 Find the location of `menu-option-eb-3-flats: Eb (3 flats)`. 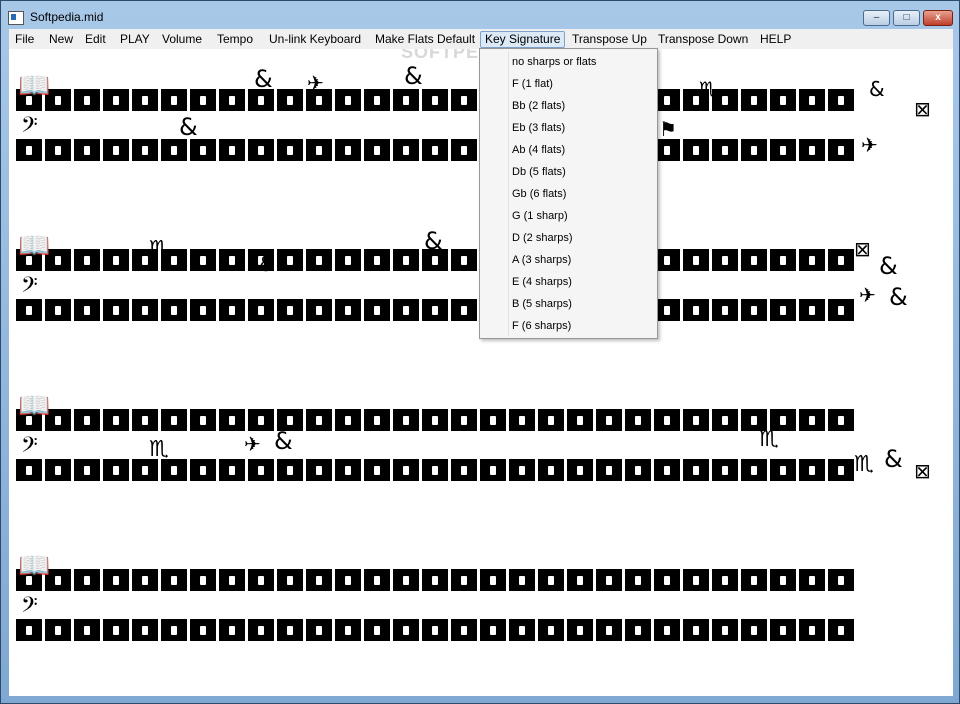

menu-option-eb-3-flats: Eb (3 flats) is located at coordinates (538, 128).